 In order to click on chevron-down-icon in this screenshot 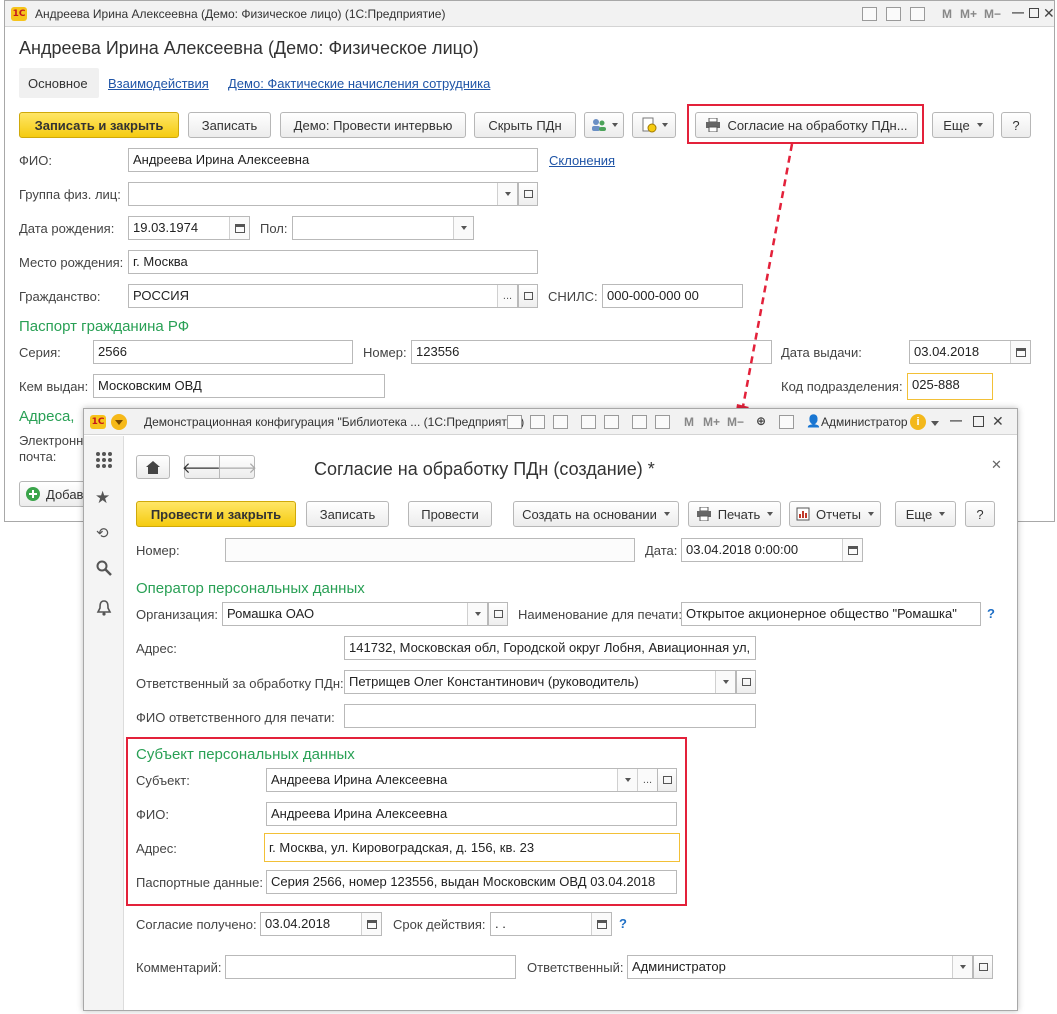, I will do `click(935, 423)`.